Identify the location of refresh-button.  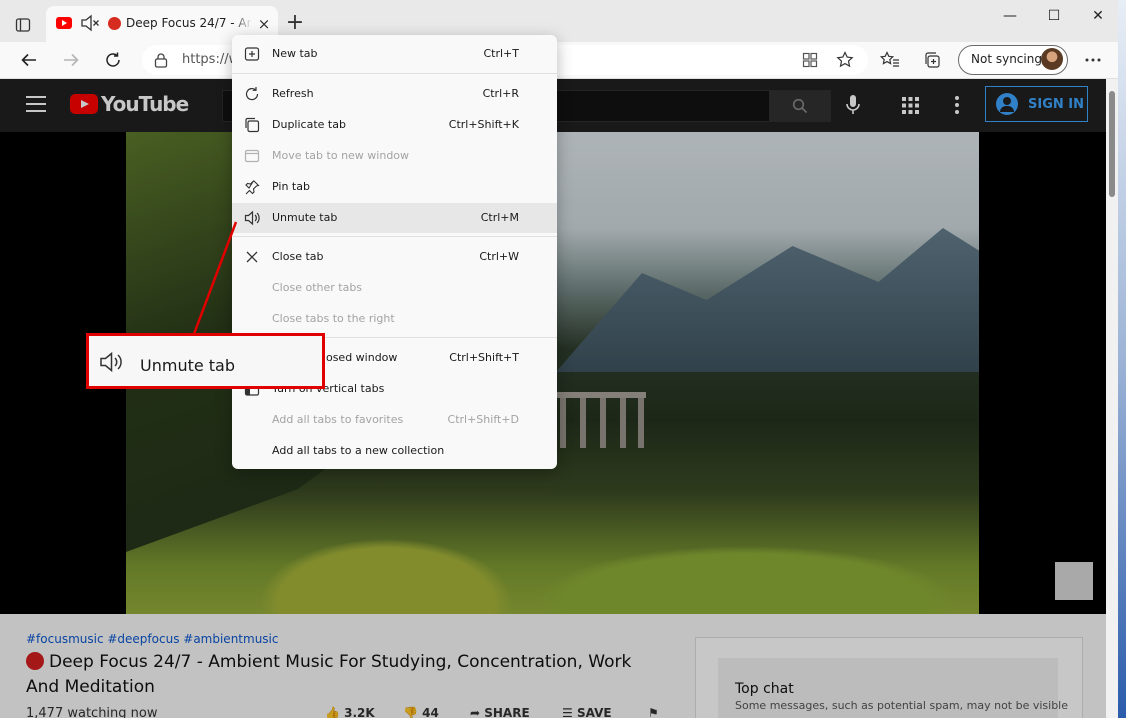
(113, 60).